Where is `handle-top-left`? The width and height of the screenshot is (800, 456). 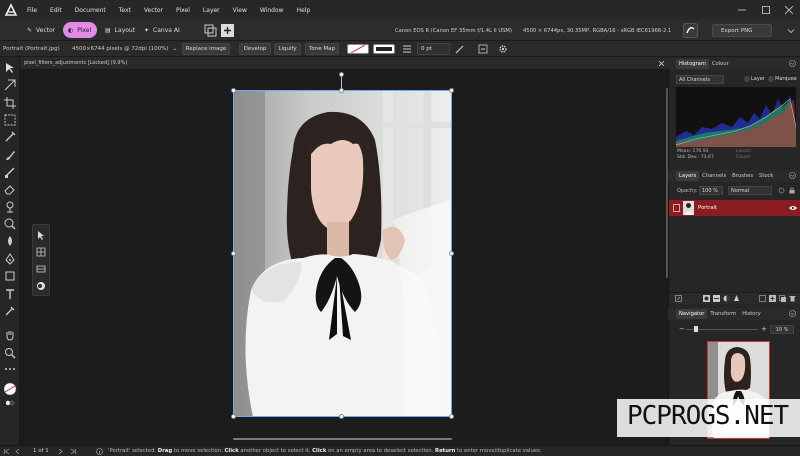
handle-top-left is located at coordinates (233, 90).